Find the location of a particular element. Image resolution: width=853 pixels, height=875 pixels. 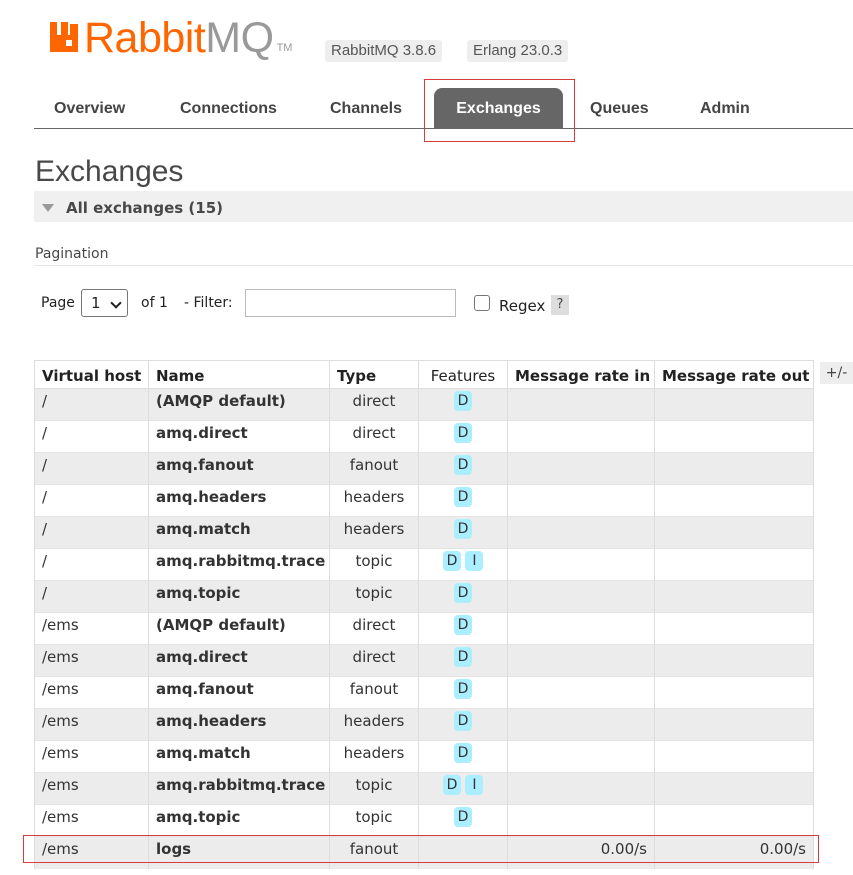

col-type: Type is located at coordinates (374, 374).